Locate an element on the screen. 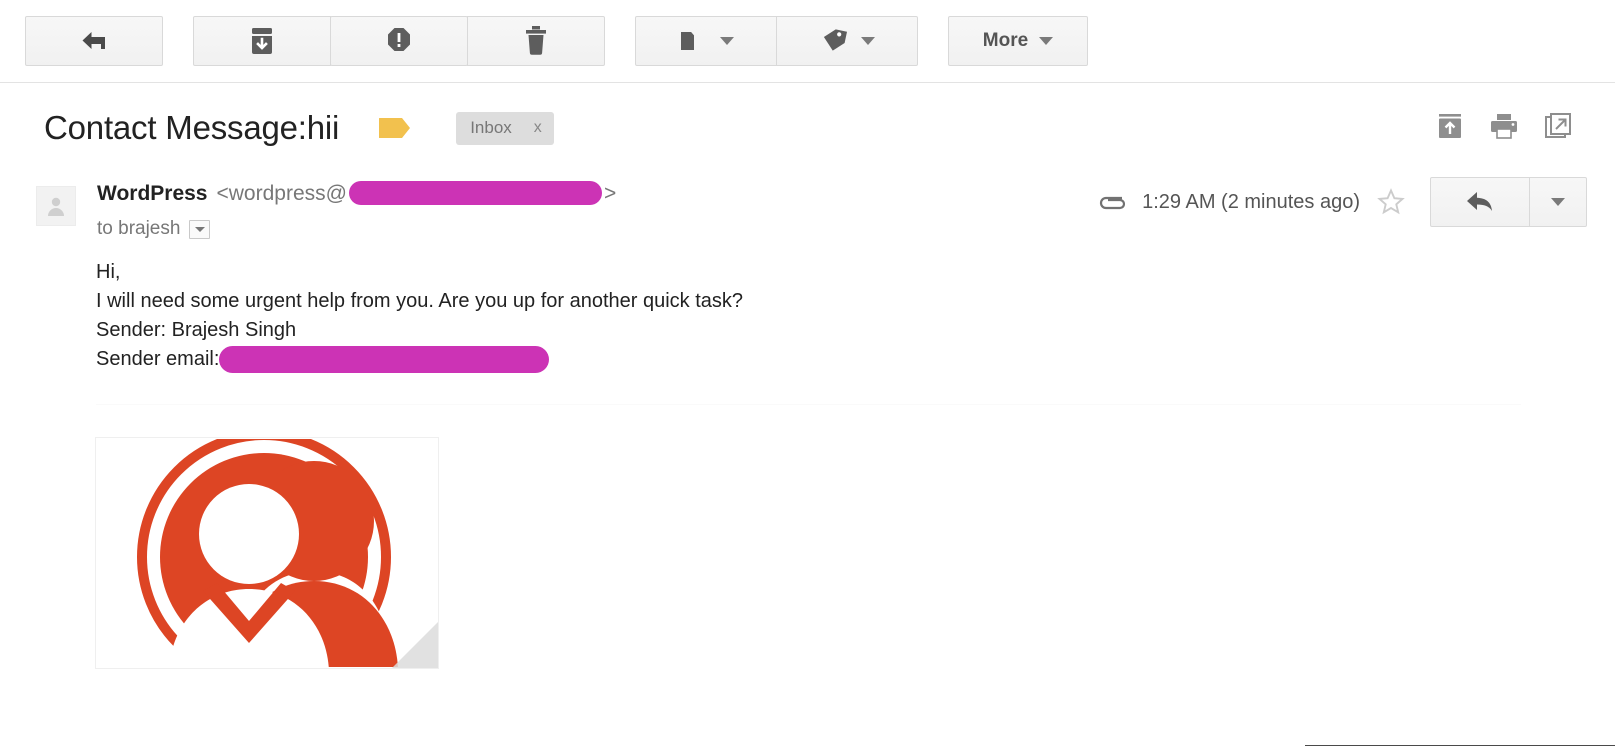 This screenshot has width=1615, height=753. recipient-details-toggle is located at coordinates (200, 229).